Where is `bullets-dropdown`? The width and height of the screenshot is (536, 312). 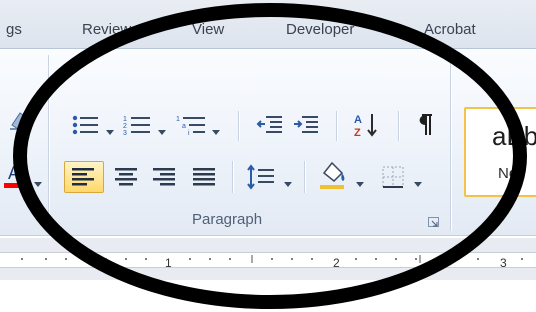 bullets-dropdown is located at coordinates (110, 132).